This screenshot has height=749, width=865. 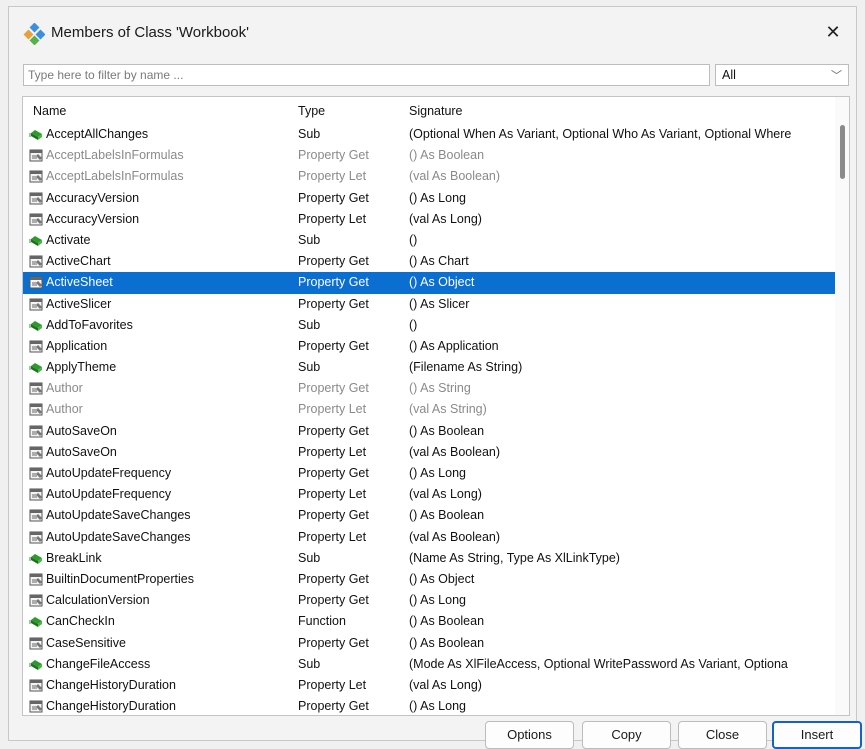 What do you see at coordinates (447, 515) in the screenshot?
I see `member-signature: () As Boolean` at bounding box center [447, 515].